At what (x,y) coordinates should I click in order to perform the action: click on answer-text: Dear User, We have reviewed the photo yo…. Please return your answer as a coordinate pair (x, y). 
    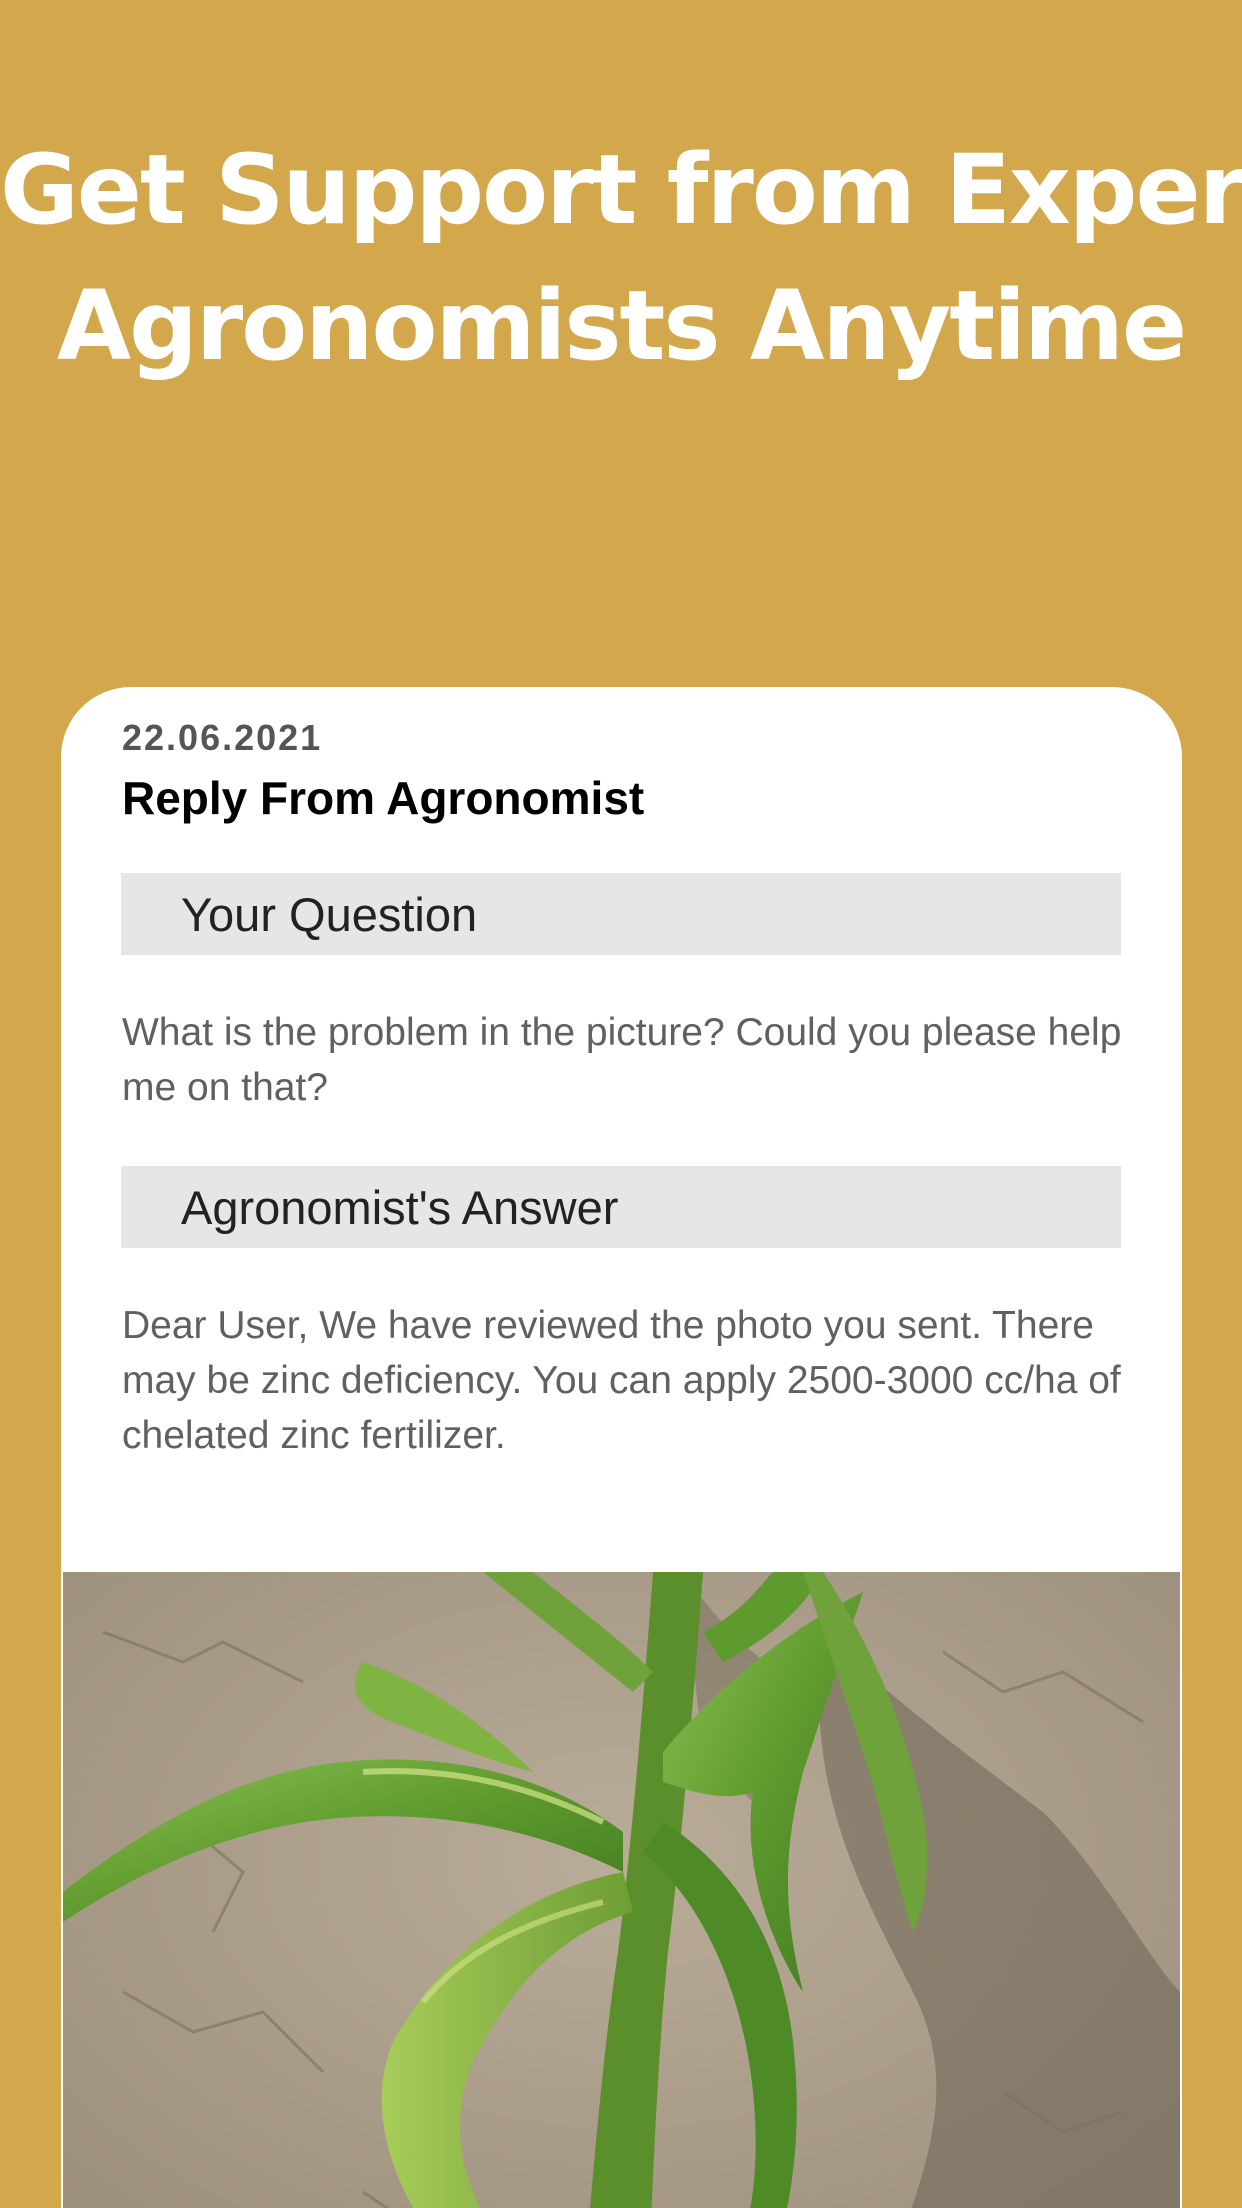
    Looking at the image, I should click on (621, 1380).